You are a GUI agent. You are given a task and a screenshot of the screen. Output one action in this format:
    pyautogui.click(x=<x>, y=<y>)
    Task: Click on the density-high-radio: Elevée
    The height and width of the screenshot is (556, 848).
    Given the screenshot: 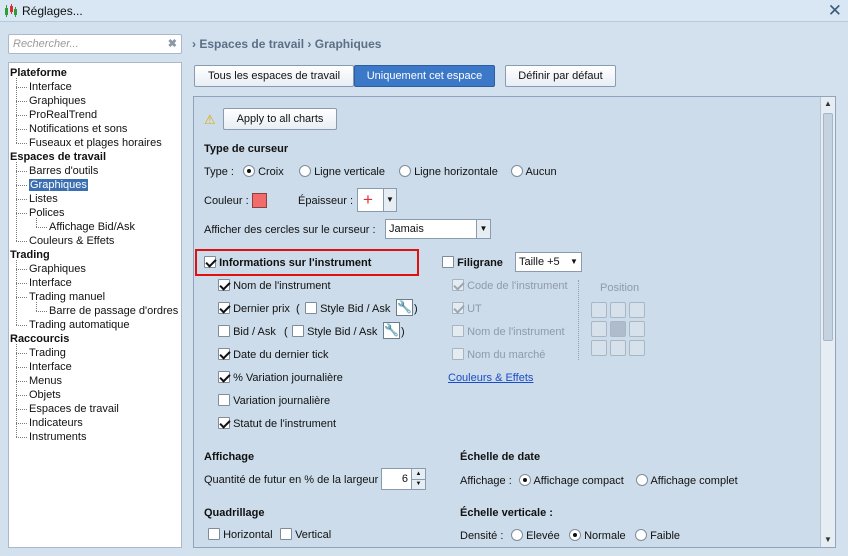 What is the action you would take?
    pyautogui.click(x=535, y=536)
    